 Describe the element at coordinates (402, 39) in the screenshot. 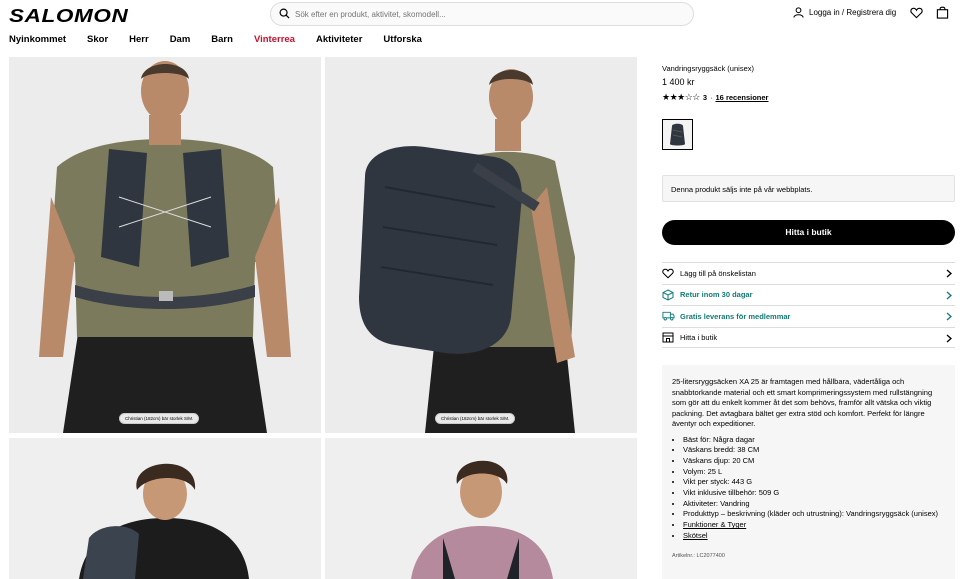

I see `nav-utforska: Utforska` at that location.